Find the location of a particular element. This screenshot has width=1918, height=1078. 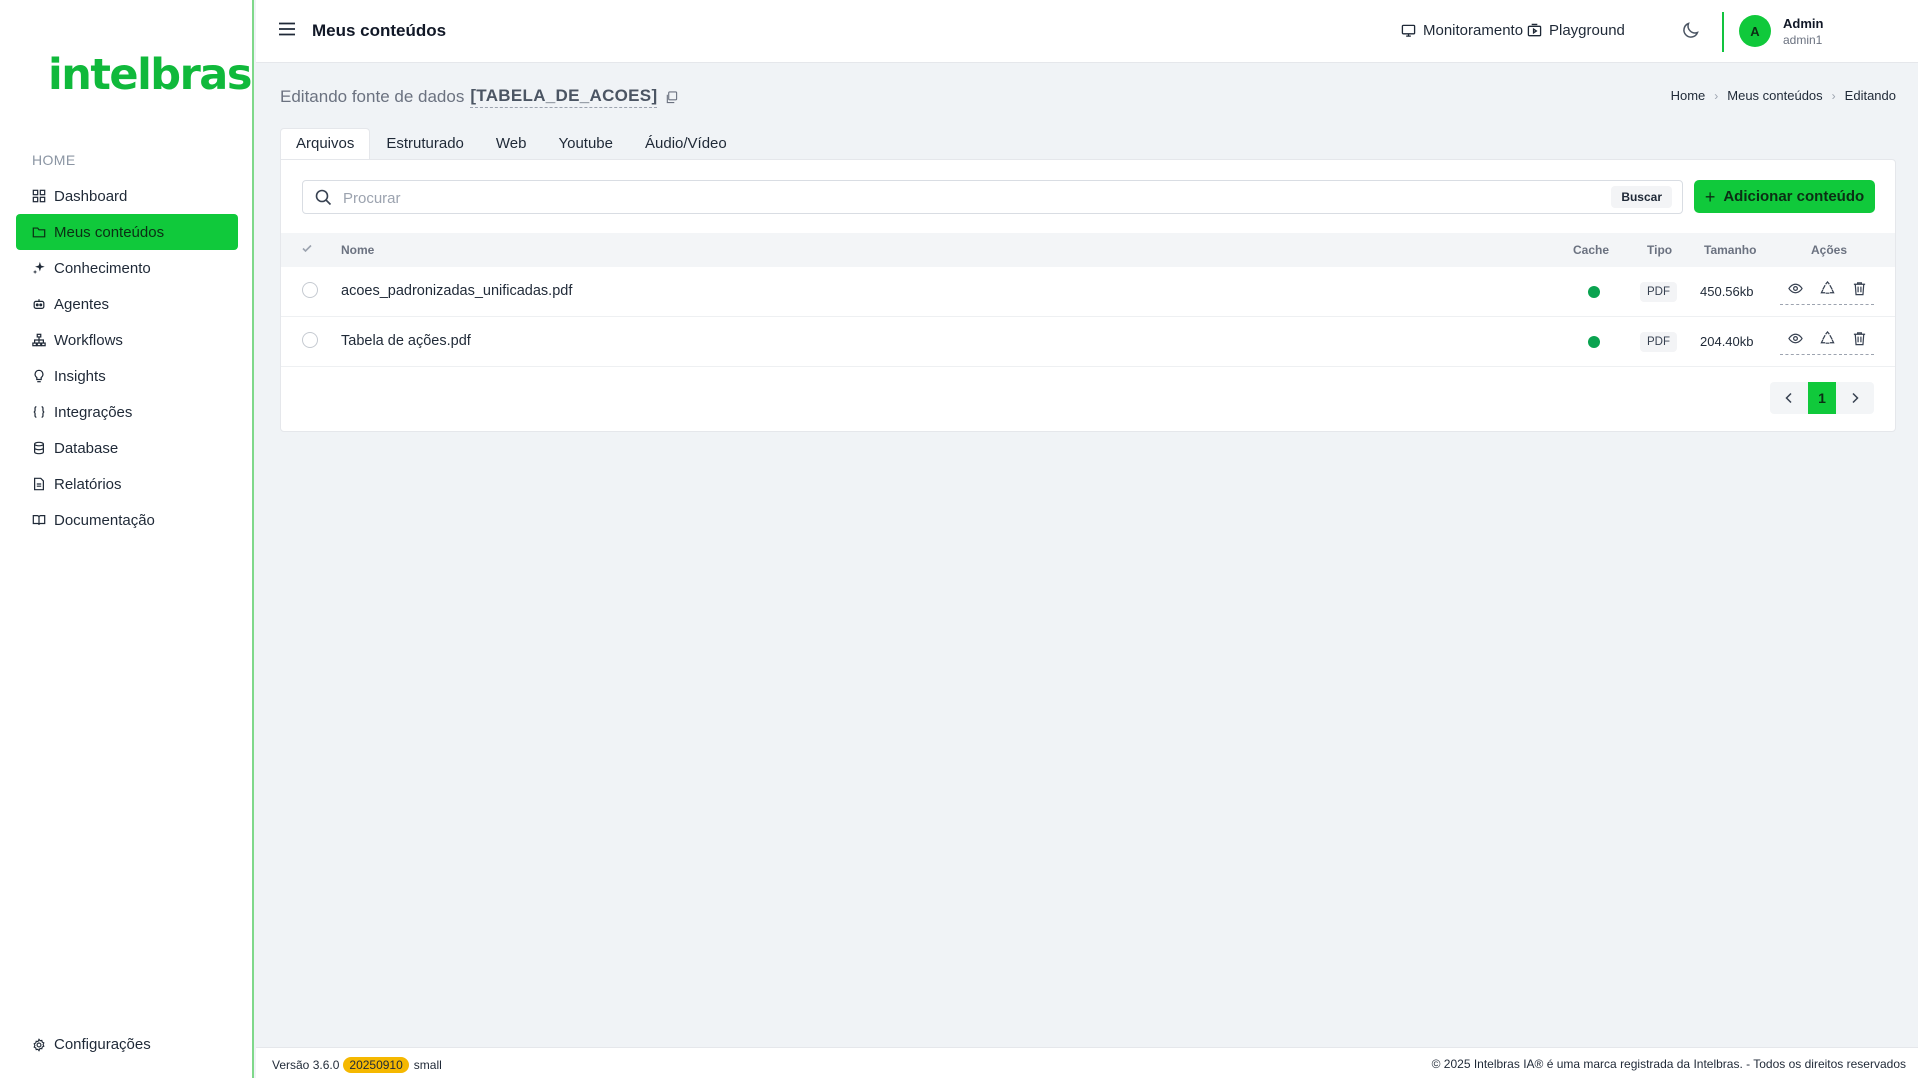

avatar: A is located at coordinates (1755, 31).